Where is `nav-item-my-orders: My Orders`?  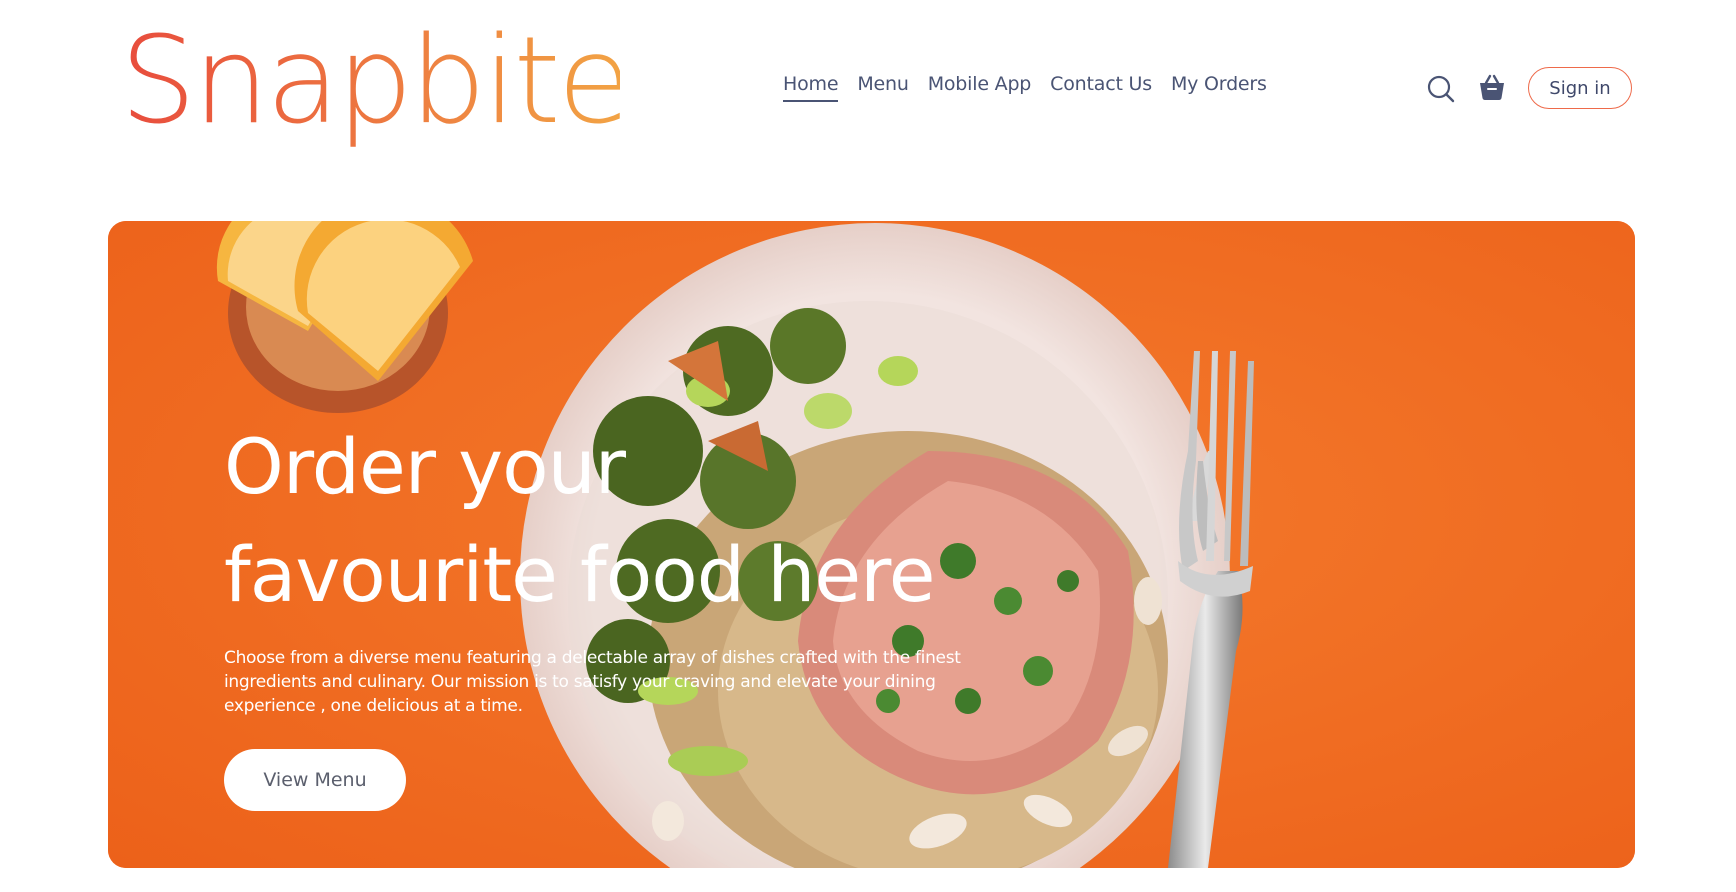 nav-item-my-orders: My Orders is located at coordinates (1219, 87).